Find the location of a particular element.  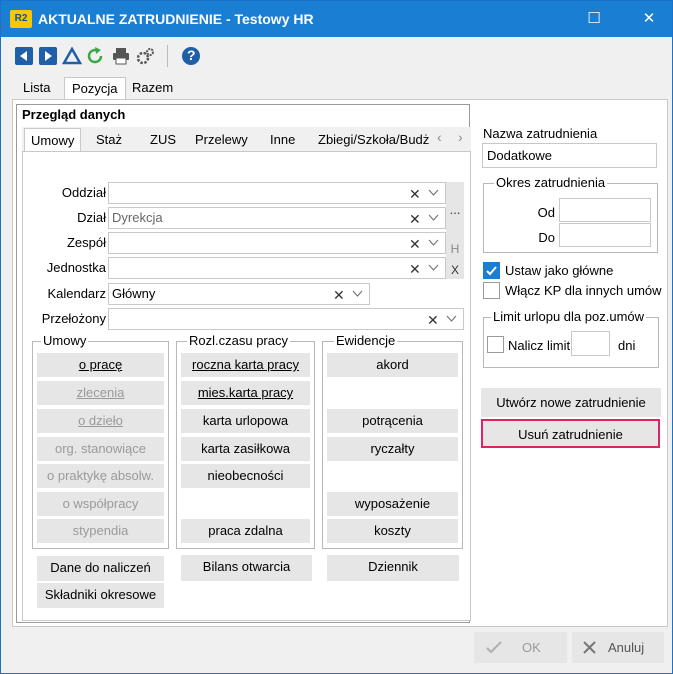

dziennik-button: Dziennik is located at coordinates (393, 568).